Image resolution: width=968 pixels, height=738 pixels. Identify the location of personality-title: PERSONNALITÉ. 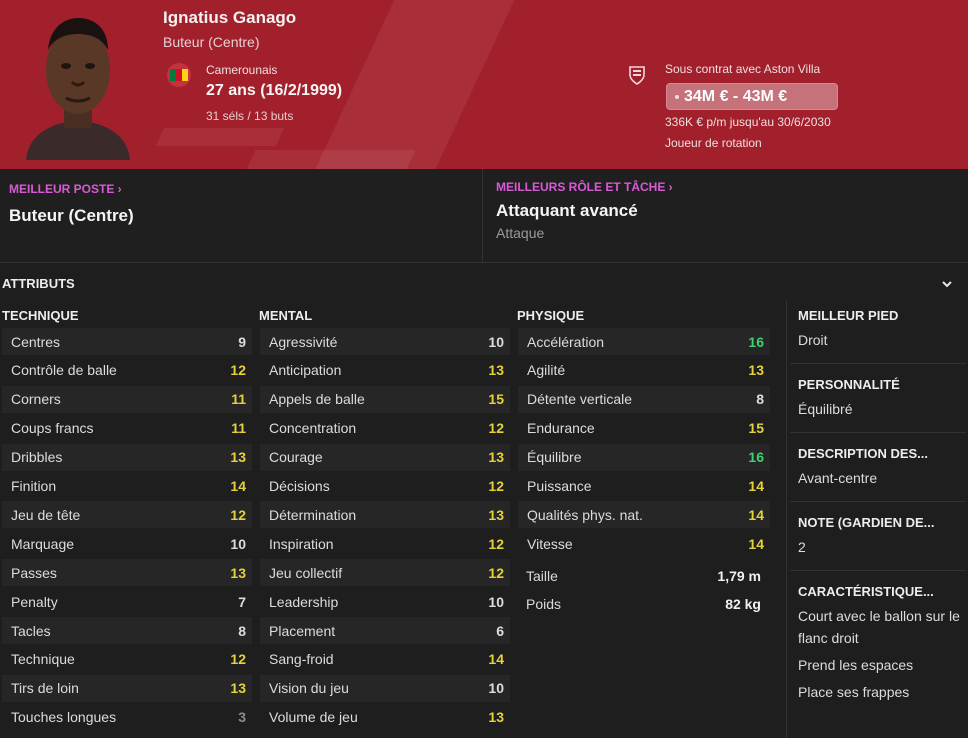
(849, 384).